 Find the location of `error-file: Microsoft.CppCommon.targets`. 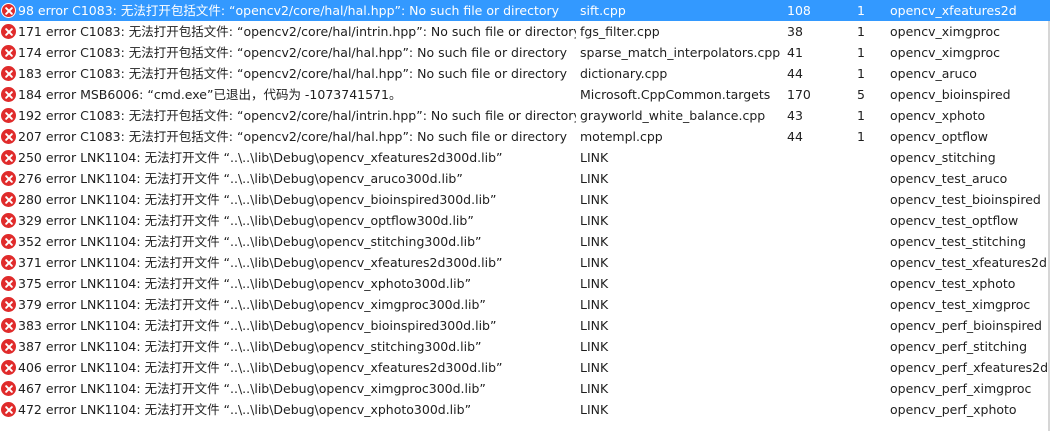

error-file: Microsoft.CppCommon.targets is located at coordinates (675, 94).